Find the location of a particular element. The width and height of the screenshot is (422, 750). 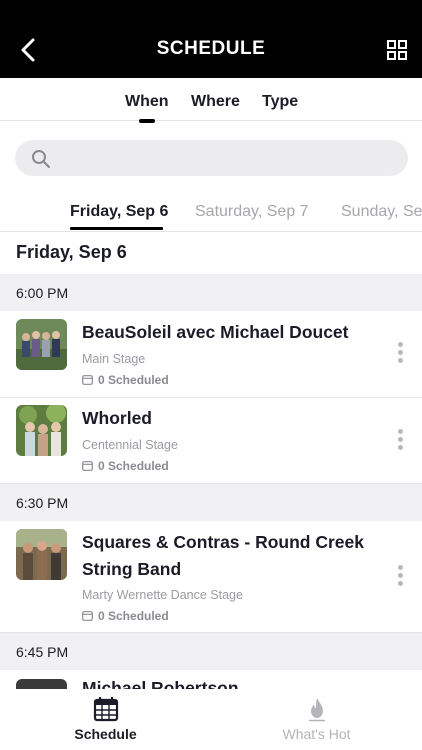

event-title: Whorled is located at coordinates (117, 418).